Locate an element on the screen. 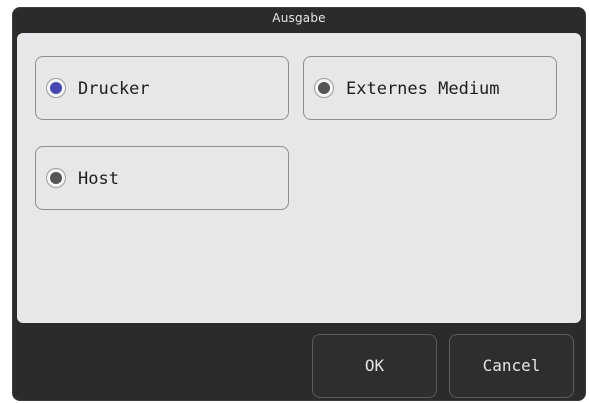 This screenshot has width=590, height=403. option-host: Host is located at coordinates (162, 178).